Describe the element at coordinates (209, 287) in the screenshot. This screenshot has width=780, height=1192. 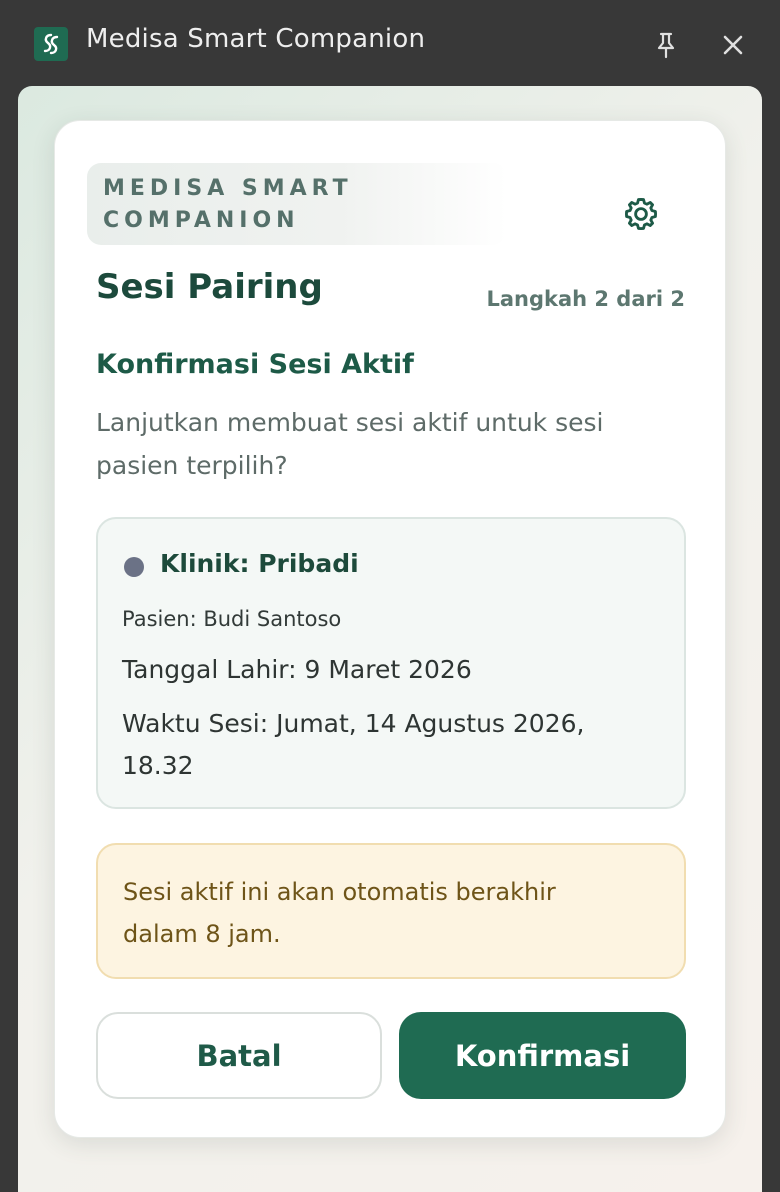
I see `page-title: Sesi Pairing` at that location.